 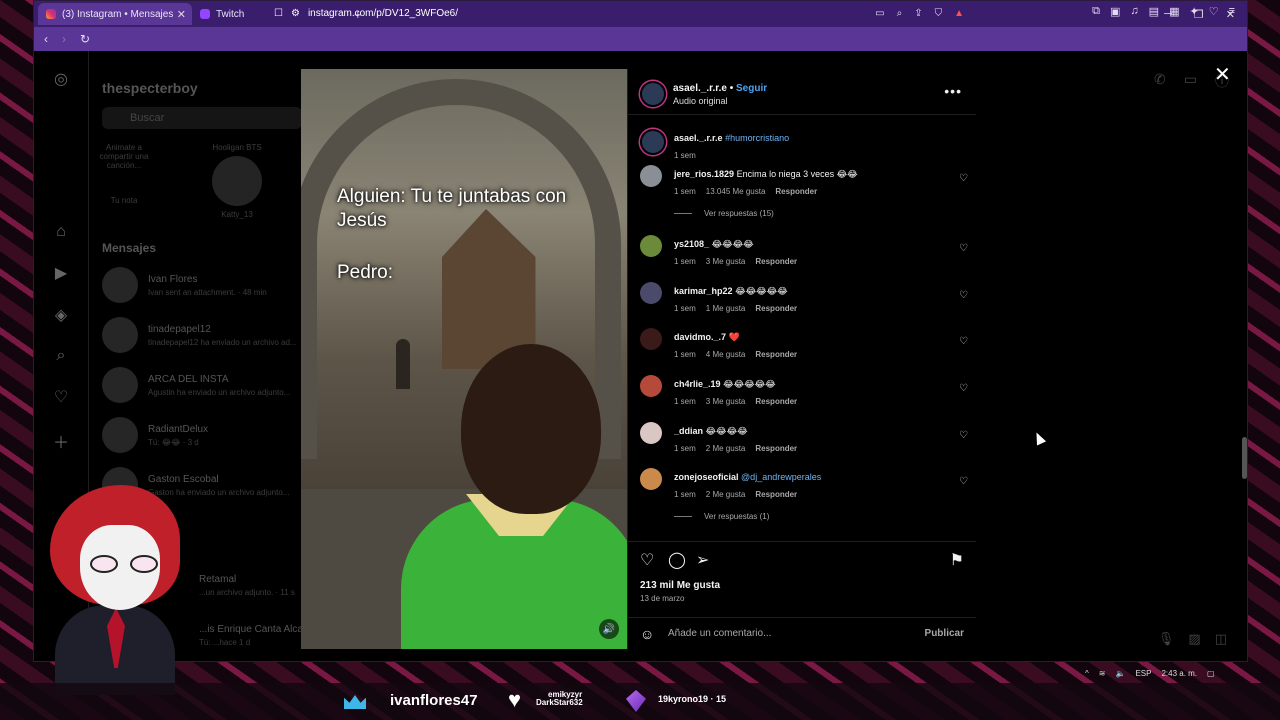 What do you see at coordinates (1193, 11) in the screenshot?
I see `ai-icon: ✦` at bounding box center [1193, 11].